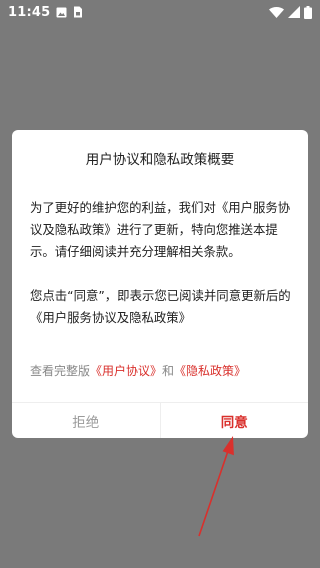 This screenshot has width=320, height=568. Describe the element at coordinates (276, 12) in the screenshot. I see `wifi-icon` at that location.